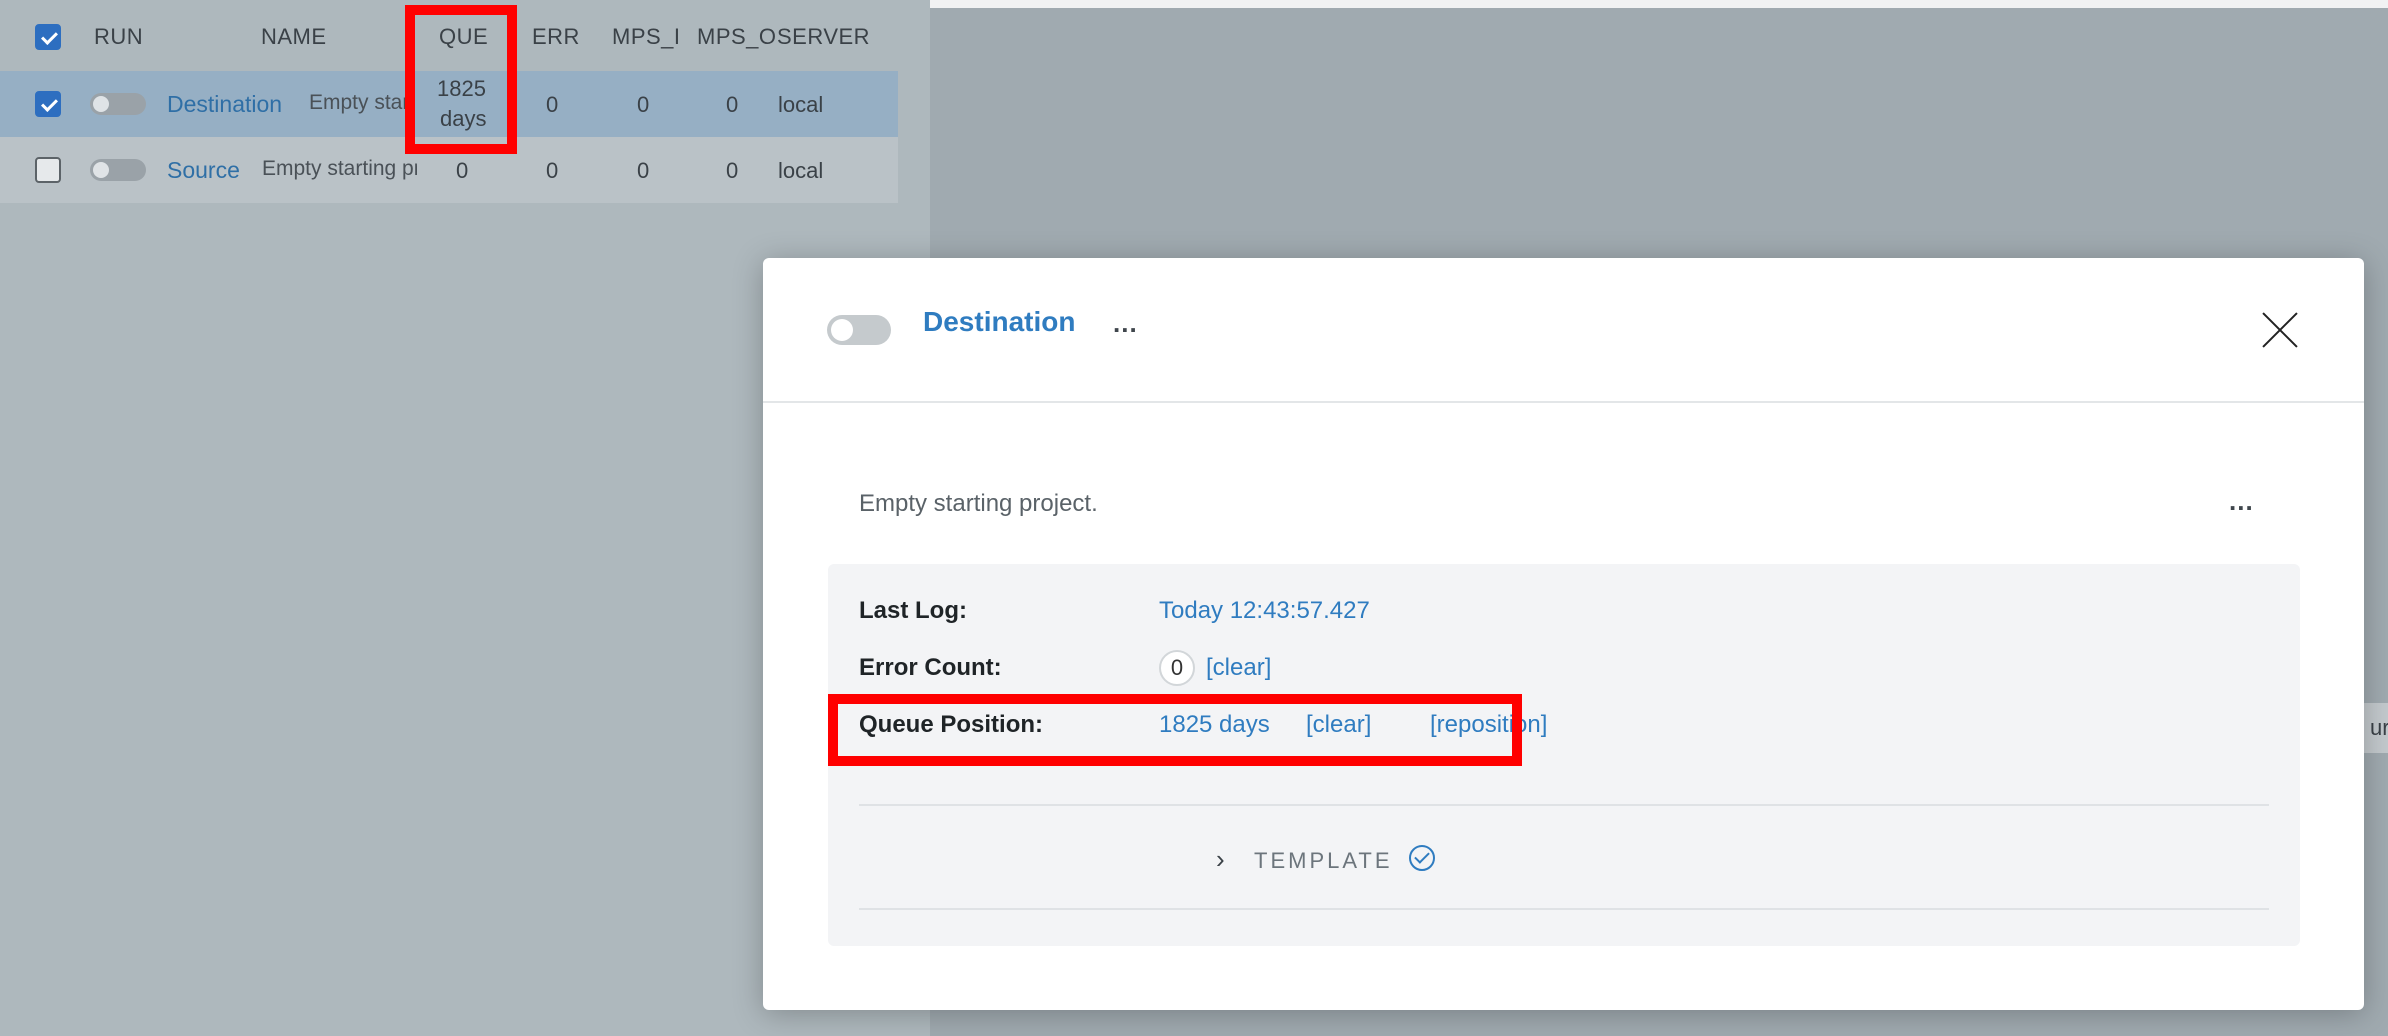 Image resolution: width=2388 pixels, height=1036 pixels. What do you see at coordinates (556, 37) in the screenshot?
I see `col-header-err: ERR` at bounding box center [556, 37].